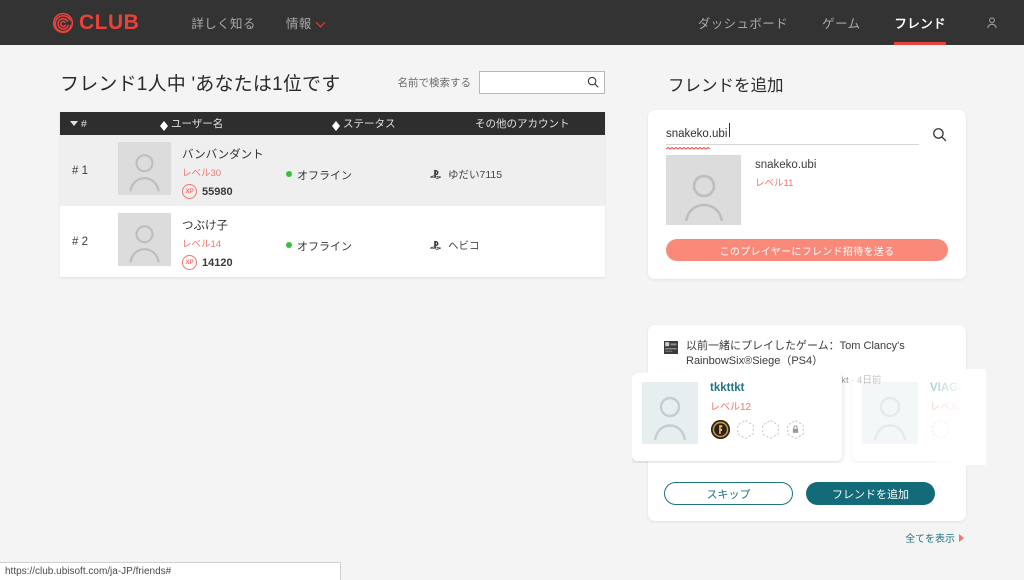 The height and width of the screenshot is (580, 1024). Describe the element at coordinates (88, 571) in the screenshot. I see `status-bar-url: https://club.ubisoft.com/ja-JP/friends#` at that location.